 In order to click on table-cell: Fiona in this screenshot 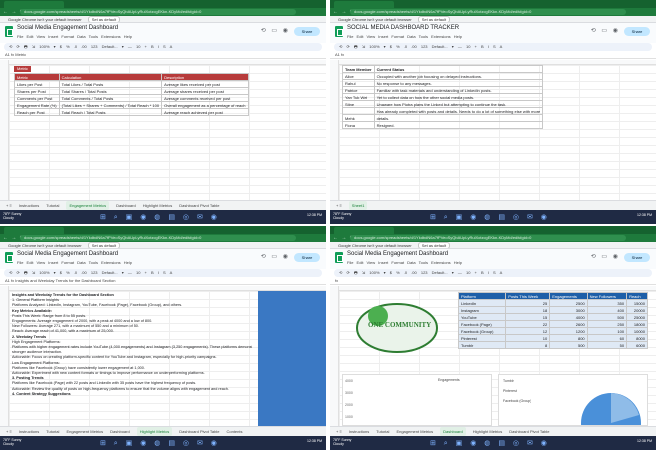, I will do `click(358, 125)`.